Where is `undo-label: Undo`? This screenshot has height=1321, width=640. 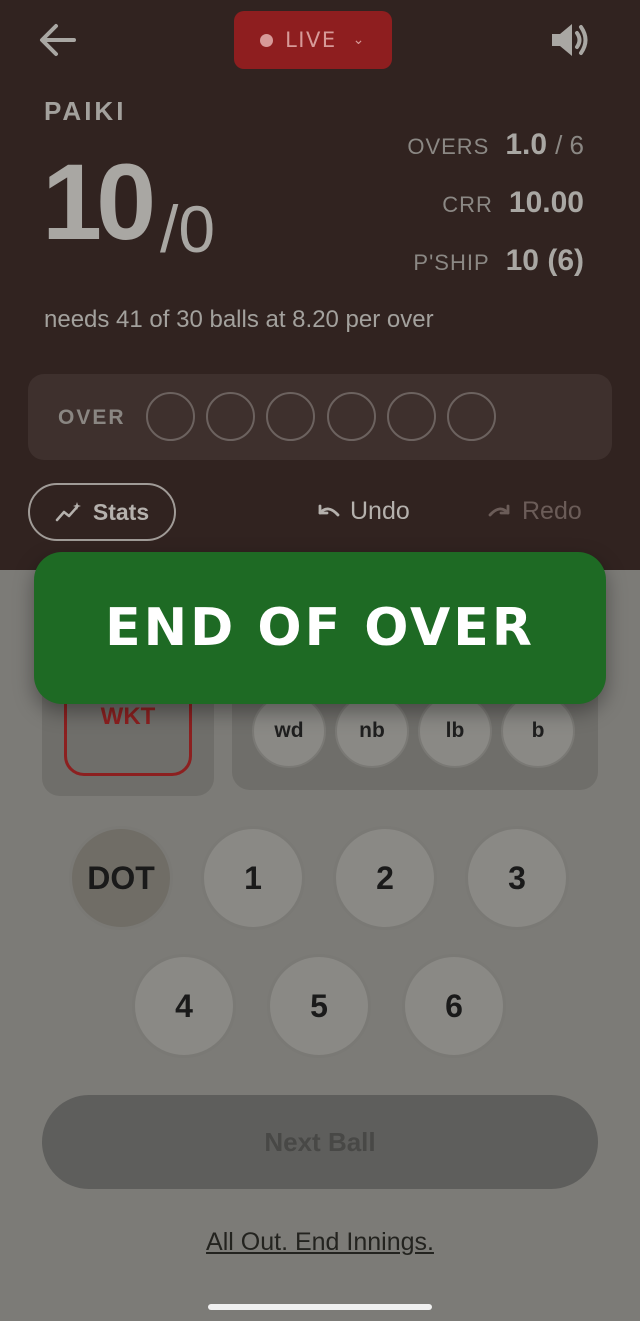
undo-label: Undo is located at coordinates (380, 511).